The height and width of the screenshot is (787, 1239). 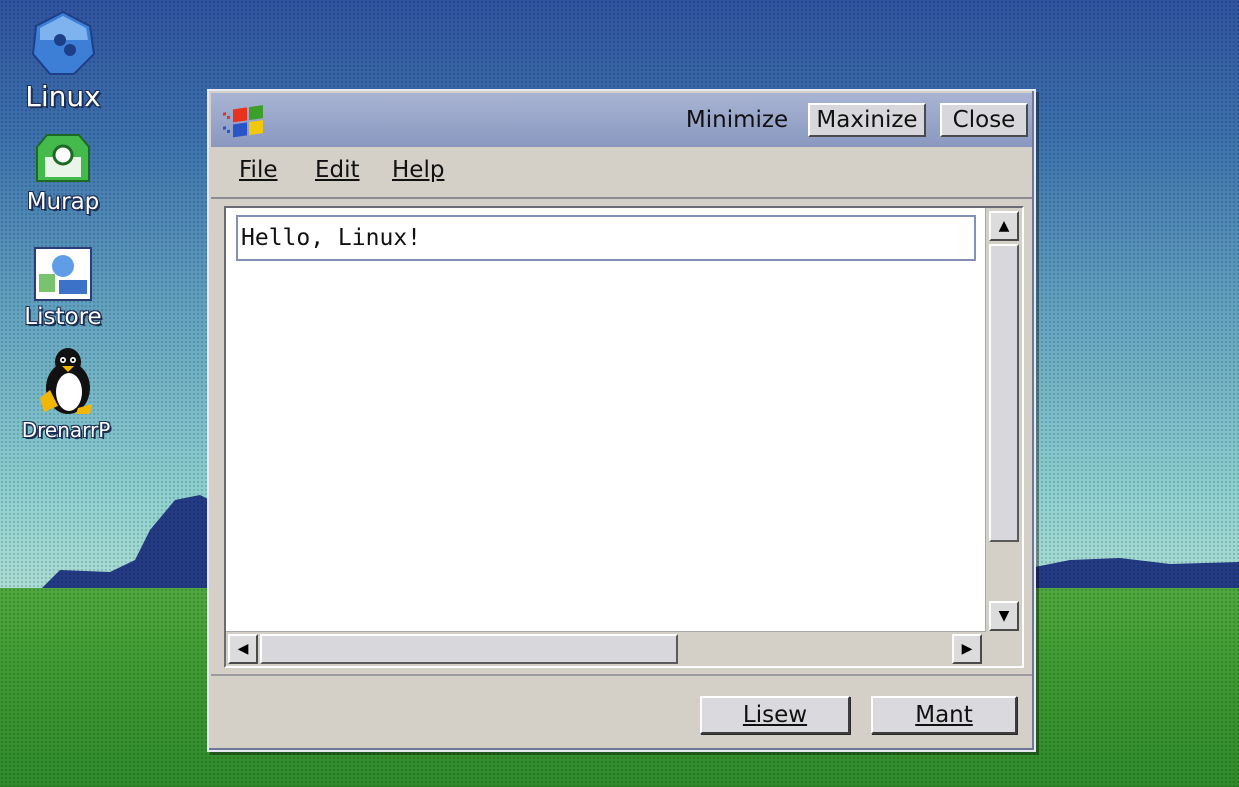 What do you see at coordinates (418, 170) in the screenshot?
I see `menu-help: Help` at bounding box center [418, 170].